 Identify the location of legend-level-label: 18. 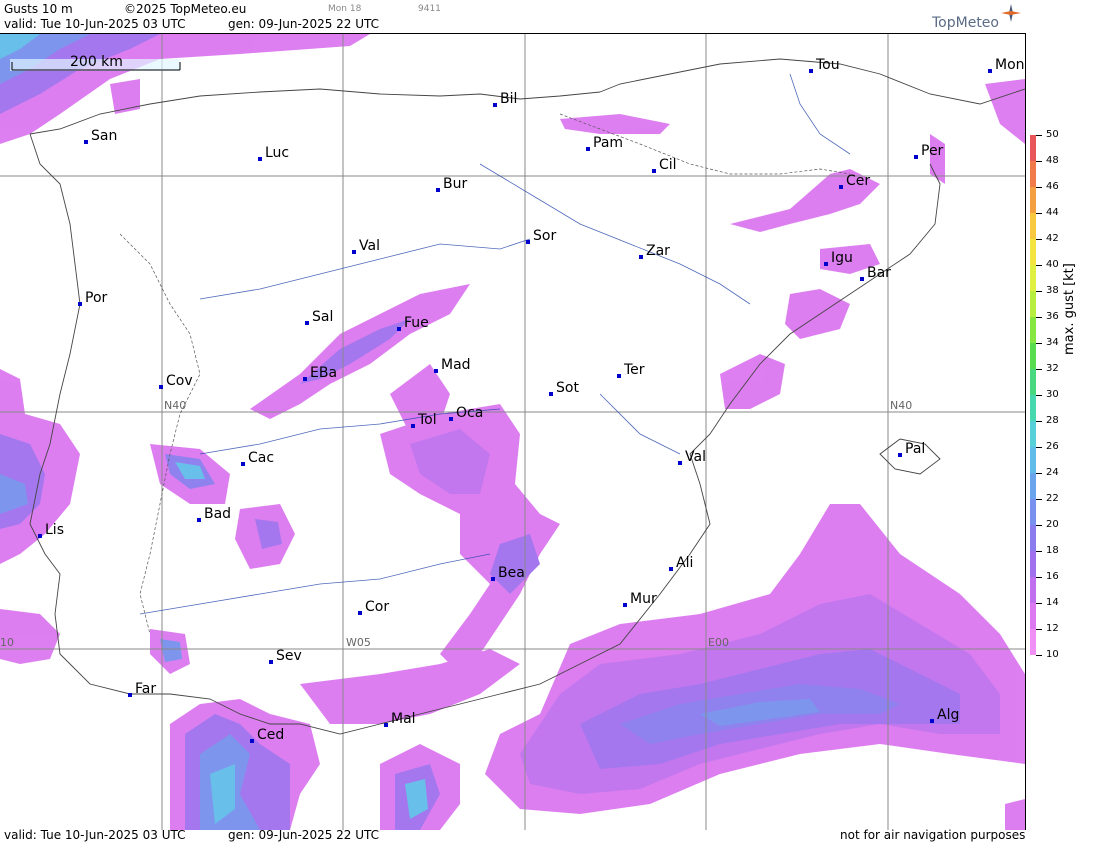
(1052, 550).